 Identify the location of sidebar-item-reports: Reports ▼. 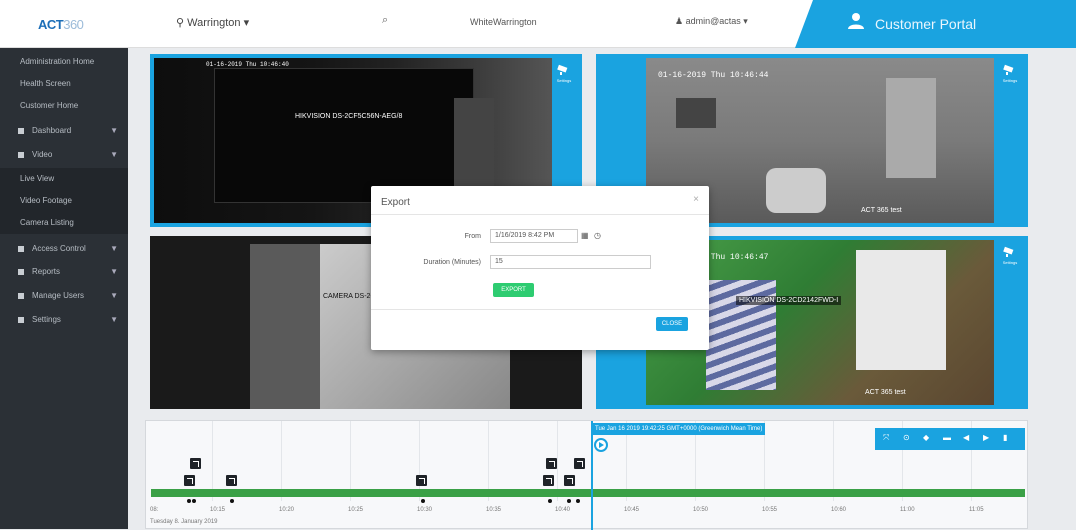
(64, 272).